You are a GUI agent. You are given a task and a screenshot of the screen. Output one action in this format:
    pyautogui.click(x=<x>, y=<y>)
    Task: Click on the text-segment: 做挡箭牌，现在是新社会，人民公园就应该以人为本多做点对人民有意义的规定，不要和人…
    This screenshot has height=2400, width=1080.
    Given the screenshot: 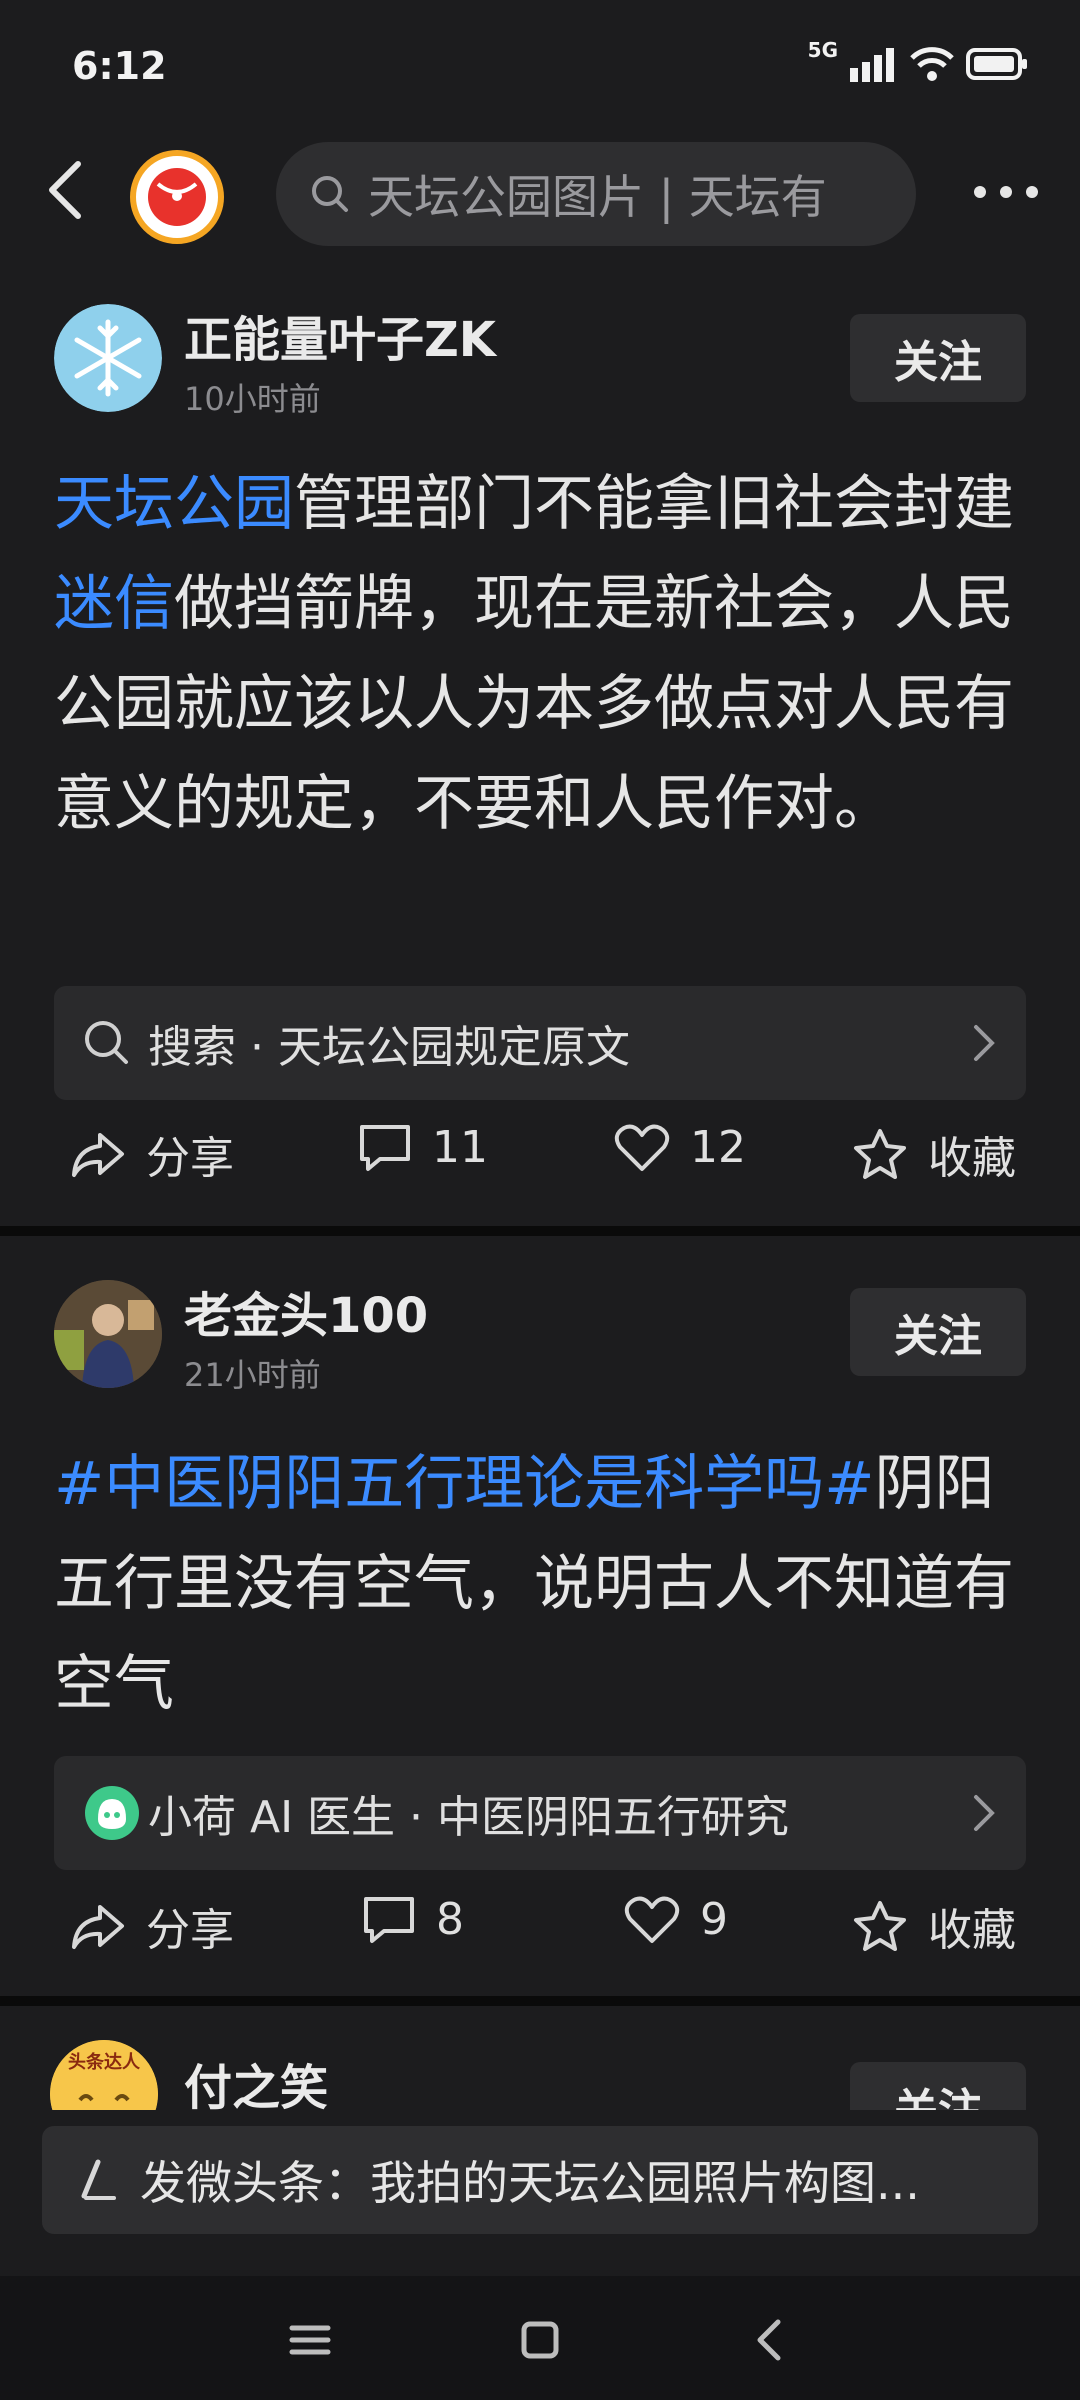 What is the action you would take?
    pyautogui.click(x=534, y=704)
    